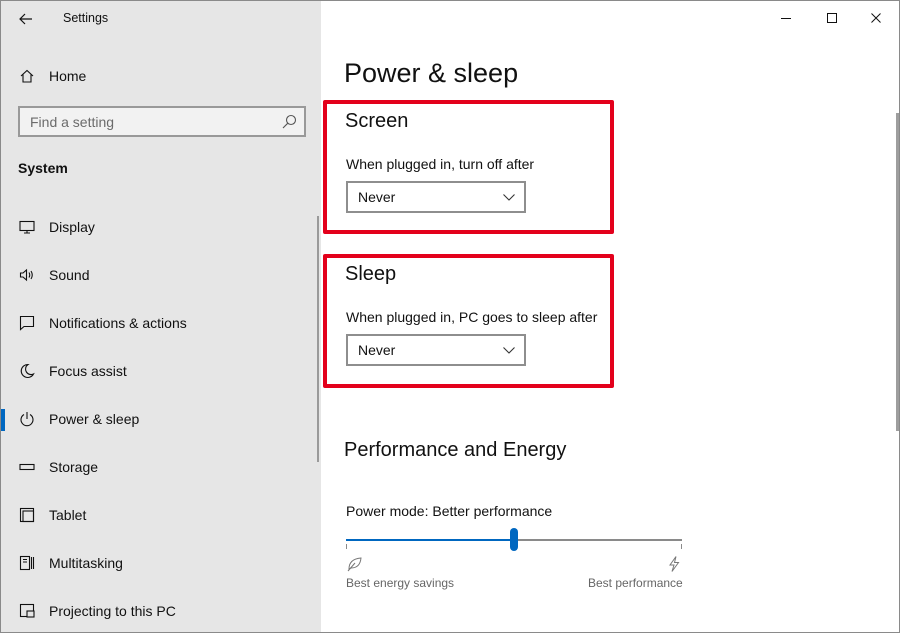 Image resolution: width=900 pixels, height=633 pixels. What do you see at coordinates (161, 371) in the screenshot?
I see `sidebar-item-focus-assist: Focus assist` at bounding box center [161, 371].